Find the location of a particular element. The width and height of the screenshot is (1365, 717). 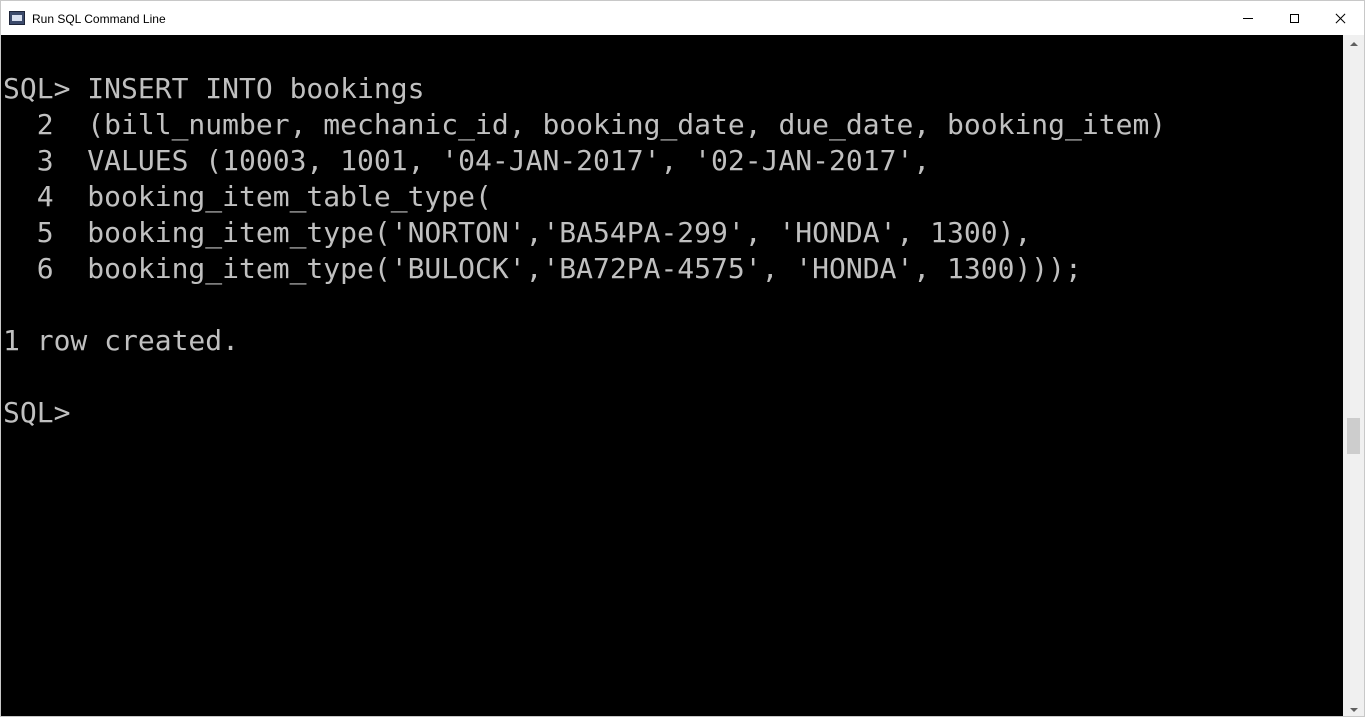

close-button is located at coordinates (1340, 18).